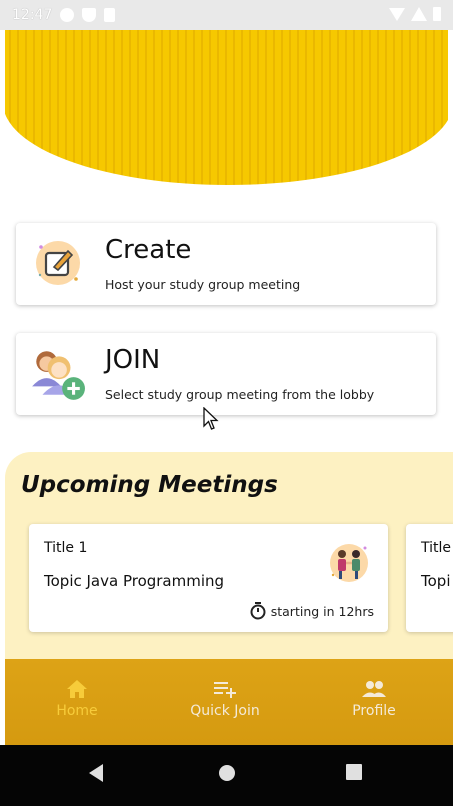 This screenshot has width=453, height=806. Describe the element at coordinates (258, 611) in the screenshot. I see `timer-icon` at that location.